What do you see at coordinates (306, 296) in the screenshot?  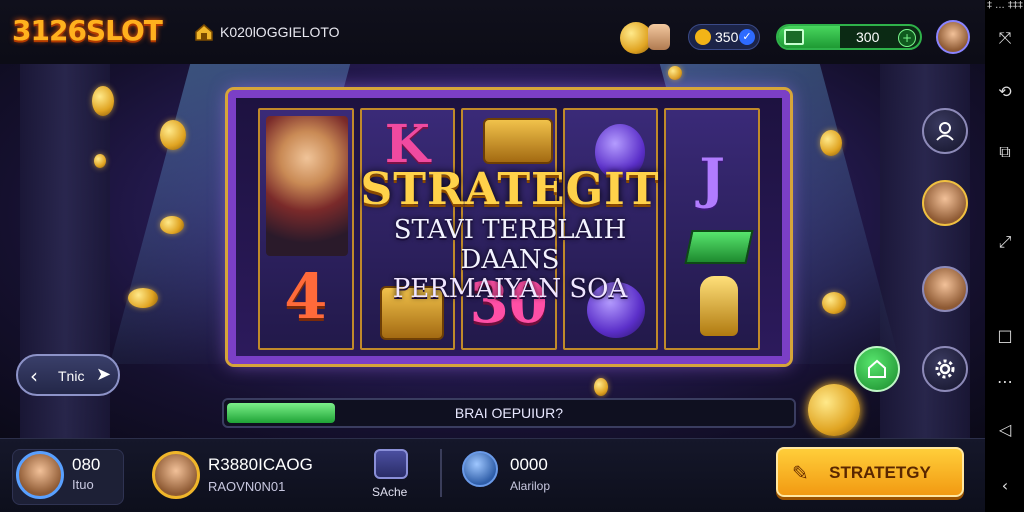 I see `symbol-4: 4` at bounding box center [306, 296].